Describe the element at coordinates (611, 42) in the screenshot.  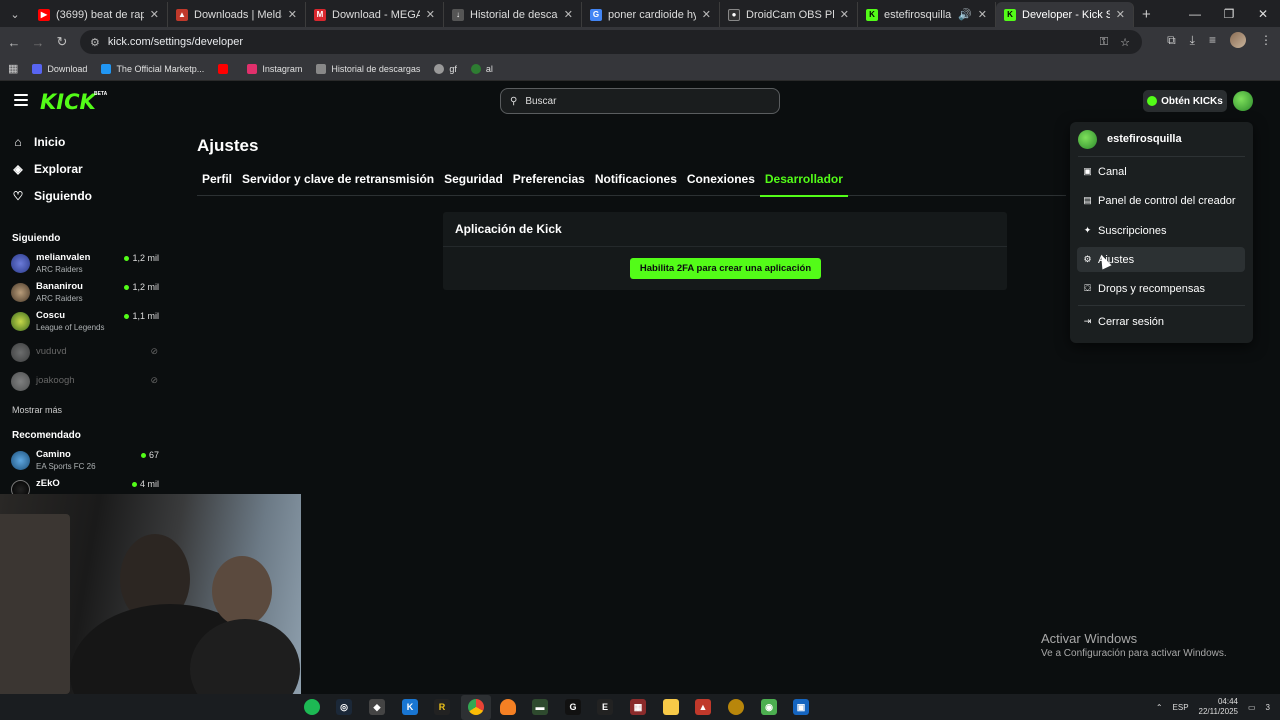
I see `address-bar: ⚙ kick.com/settings/developer ⚿ ☆` at that location.